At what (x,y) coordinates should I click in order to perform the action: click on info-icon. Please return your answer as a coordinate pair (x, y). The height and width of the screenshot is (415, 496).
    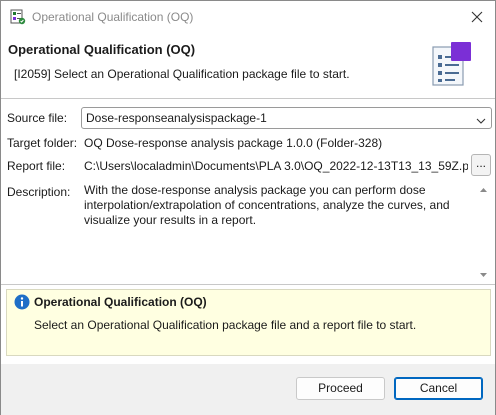
    Looking at the image, I should click on (22, 302).